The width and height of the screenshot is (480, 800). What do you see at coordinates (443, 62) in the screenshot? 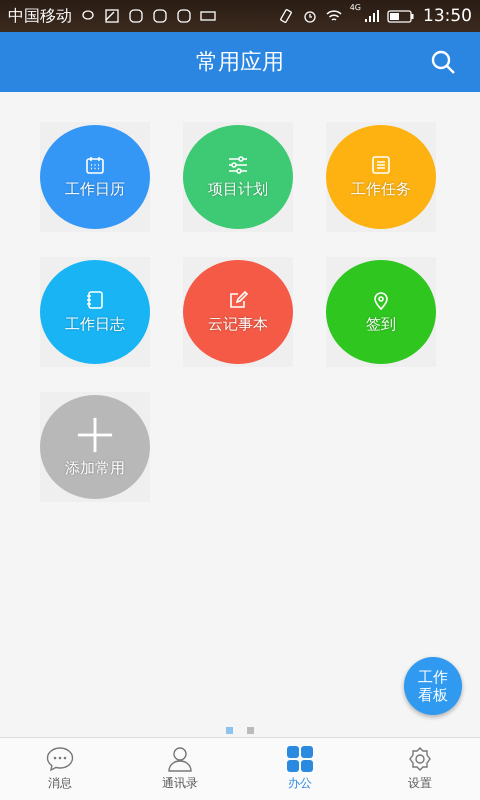
I see `search-icon` at bounding box center [443, 62].